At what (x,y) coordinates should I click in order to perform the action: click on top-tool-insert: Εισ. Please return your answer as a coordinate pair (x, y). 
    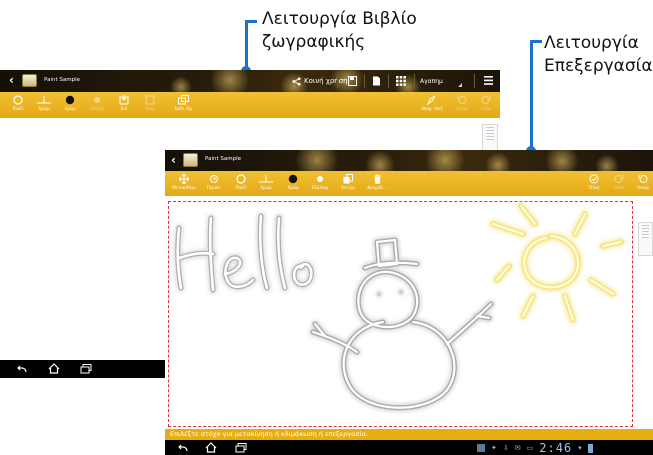
    Looking at the image, I should click on (124, 103).